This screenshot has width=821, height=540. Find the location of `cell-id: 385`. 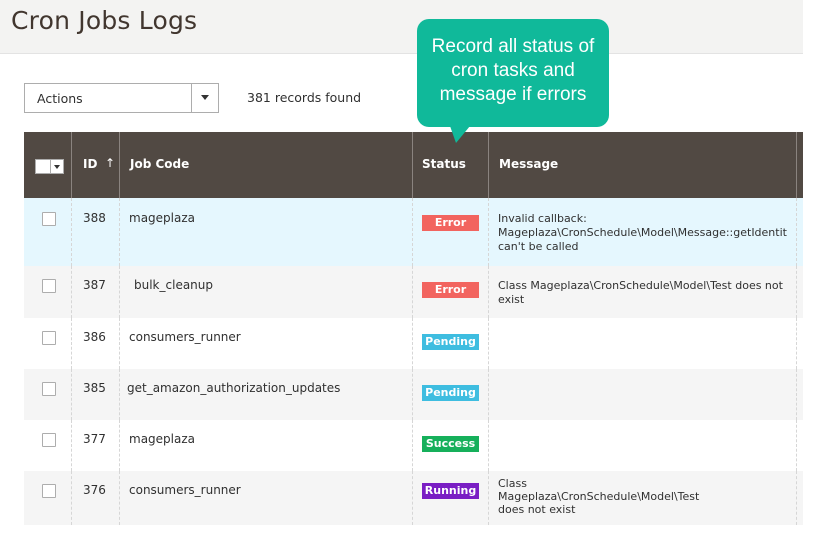

cell-id: 385 is located at coordinates (94, 388).